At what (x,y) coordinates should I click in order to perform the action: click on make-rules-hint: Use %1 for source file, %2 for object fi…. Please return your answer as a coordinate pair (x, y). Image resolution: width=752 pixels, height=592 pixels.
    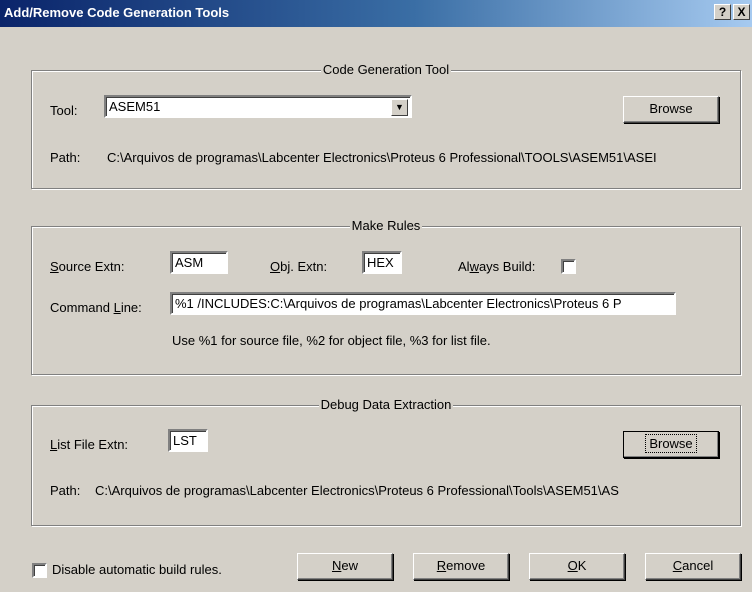
    Looking at the image, I should click on (331, 340).